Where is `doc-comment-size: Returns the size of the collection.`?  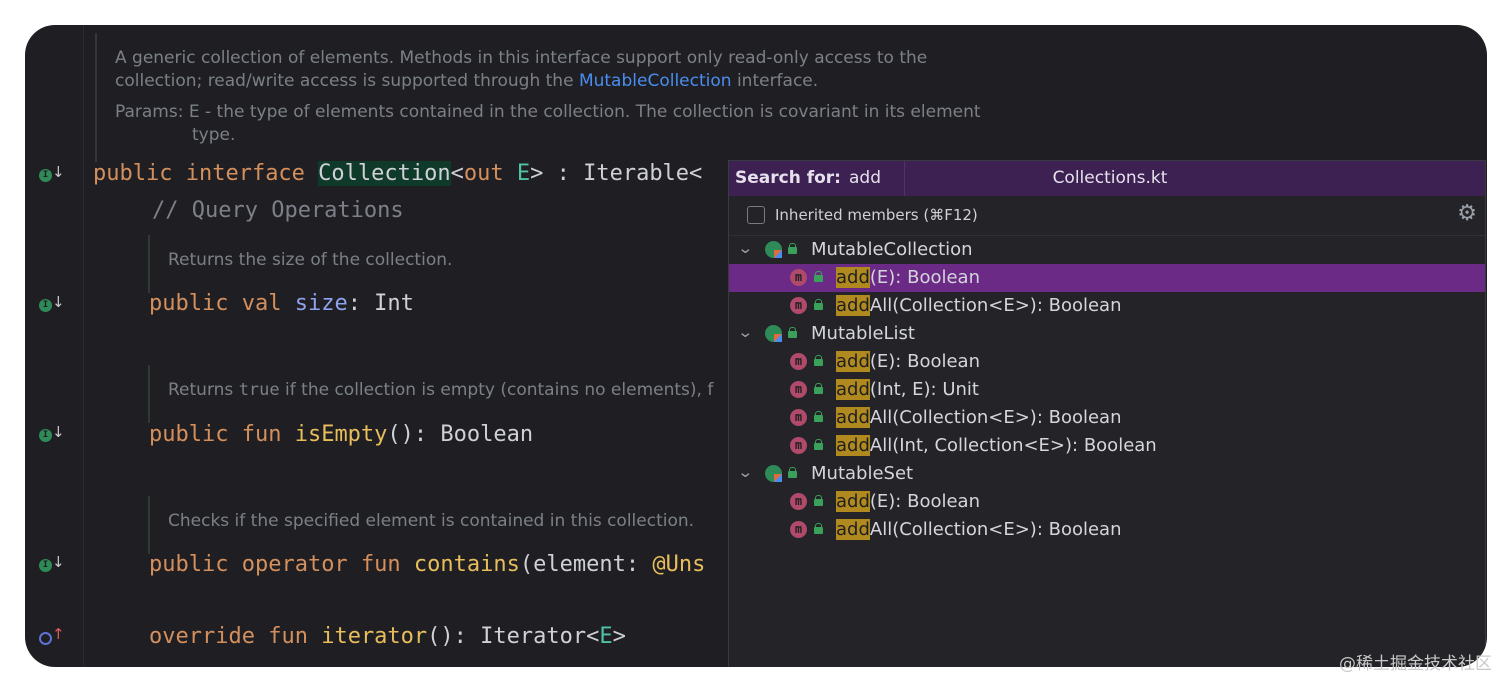 doc-comment-size: Returns the size of the collection. is located at coordinates (458, 264).